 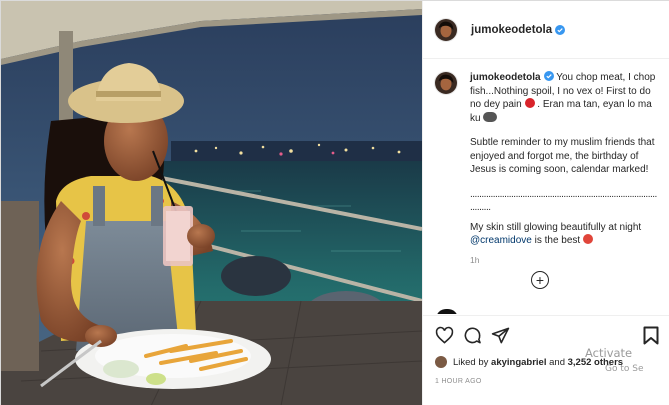 I want to click on liked-by-prefix: Liked by, so click(x=471, y=362).